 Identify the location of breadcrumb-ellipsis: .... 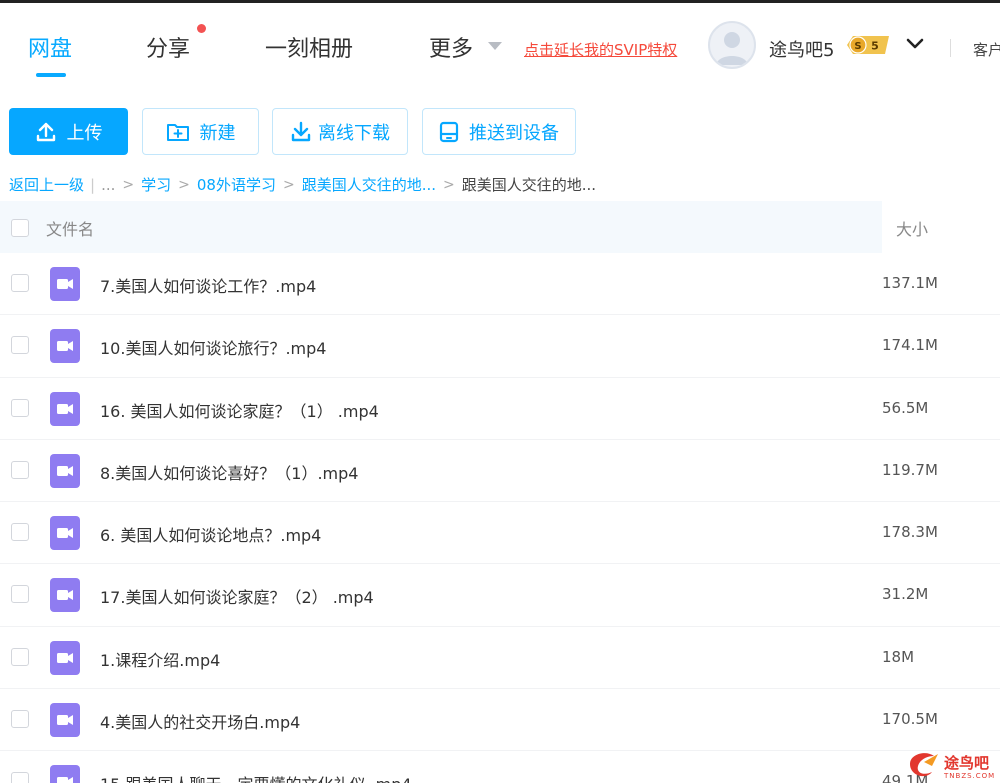
(108, 185).